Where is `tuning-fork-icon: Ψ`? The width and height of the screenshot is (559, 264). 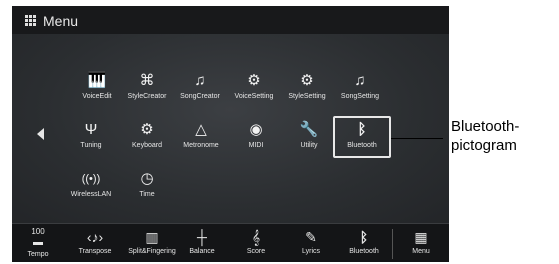
tuning-fork-icon: Ψ is located at coordinates (91, 129).